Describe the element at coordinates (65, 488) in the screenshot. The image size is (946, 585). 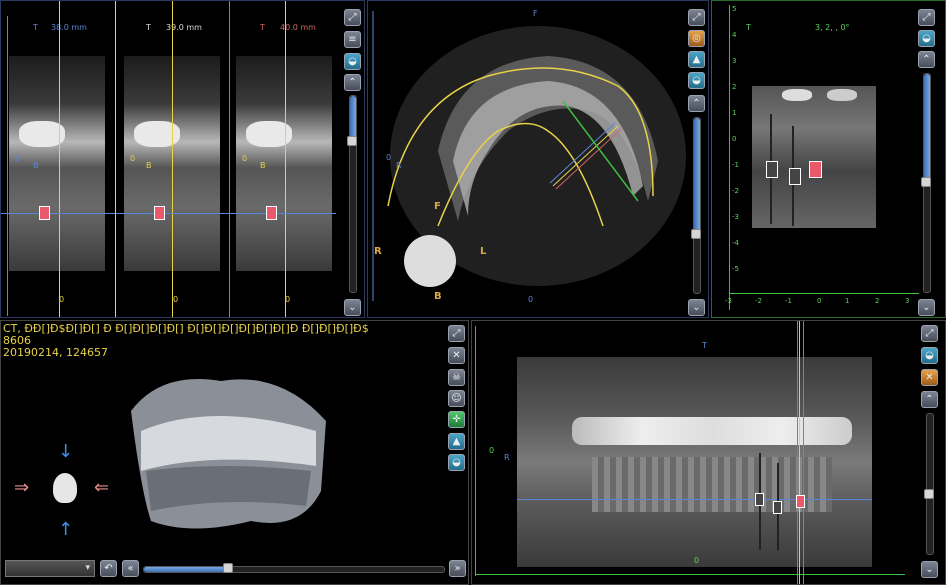
I see `head-orientation-icon` at that location.